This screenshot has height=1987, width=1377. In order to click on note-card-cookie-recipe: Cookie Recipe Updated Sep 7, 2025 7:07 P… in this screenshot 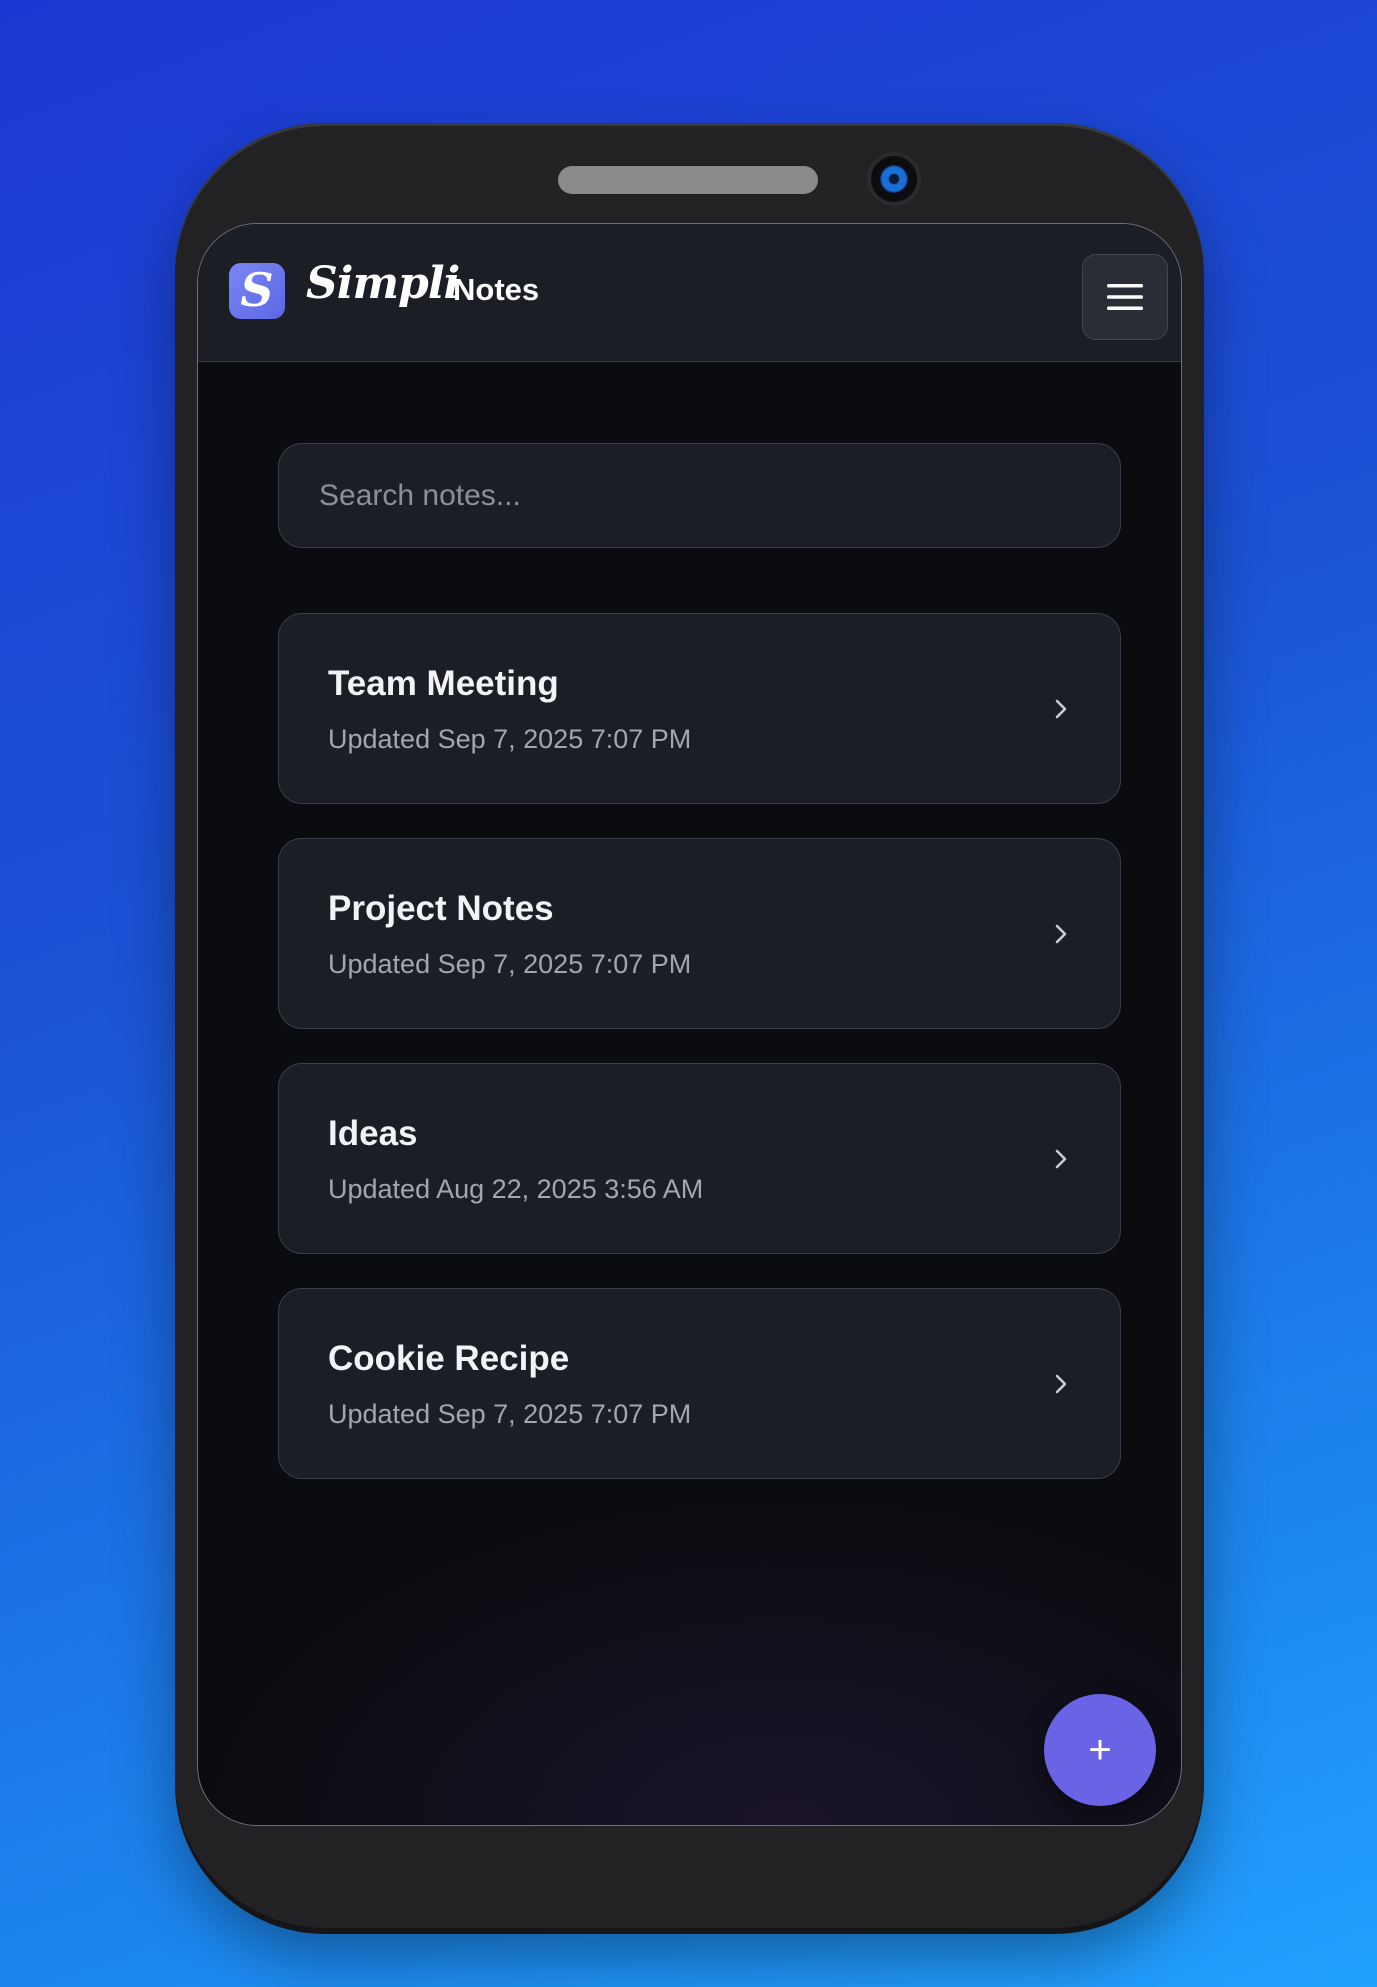, I will do `click(699, 1383)`.